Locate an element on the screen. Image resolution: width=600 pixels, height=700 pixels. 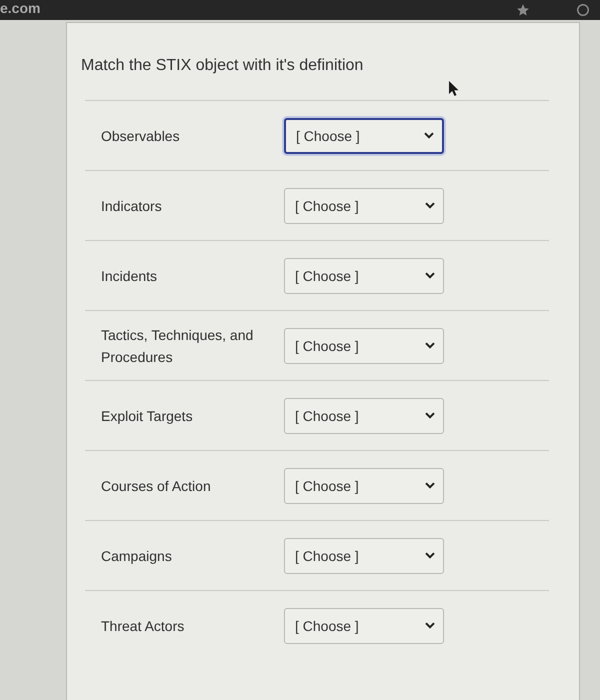
url-text: e.com is located at coordinates (20, 8).